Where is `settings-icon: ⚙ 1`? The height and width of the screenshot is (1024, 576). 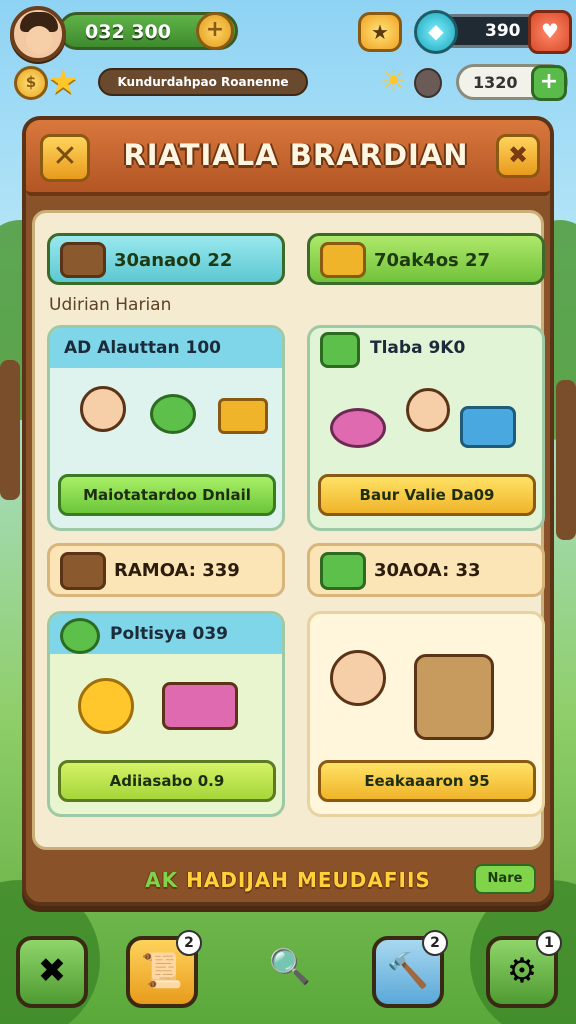
settings-icon: ⚙ 1 is located at coordinates (524, 969).